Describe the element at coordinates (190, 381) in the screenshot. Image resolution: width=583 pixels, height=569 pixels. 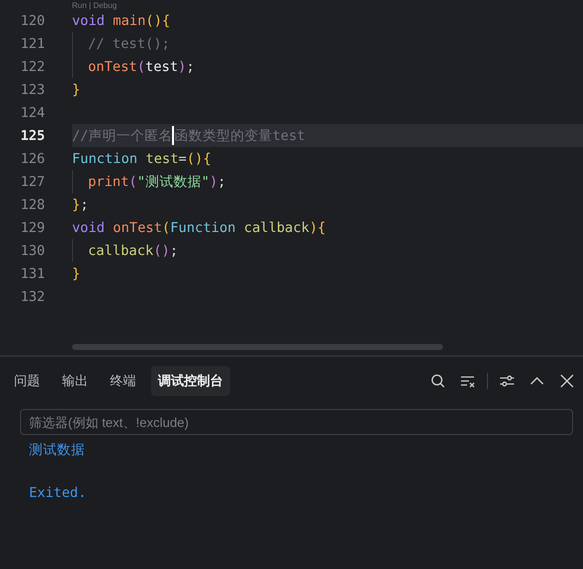
I see `panel-tab: 调试控制台` at that location.